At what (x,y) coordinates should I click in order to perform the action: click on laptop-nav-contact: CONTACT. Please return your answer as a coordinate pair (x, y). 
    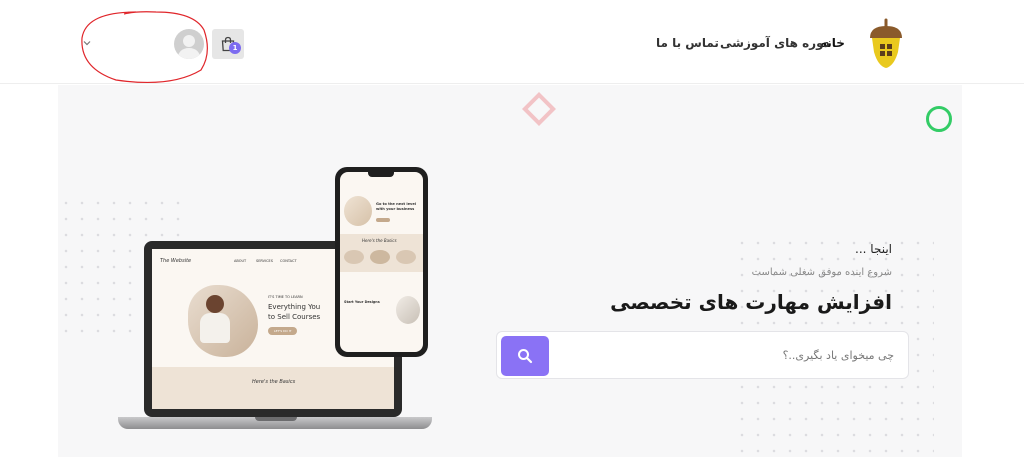
    Looking at the image, I should click on (288, 261).